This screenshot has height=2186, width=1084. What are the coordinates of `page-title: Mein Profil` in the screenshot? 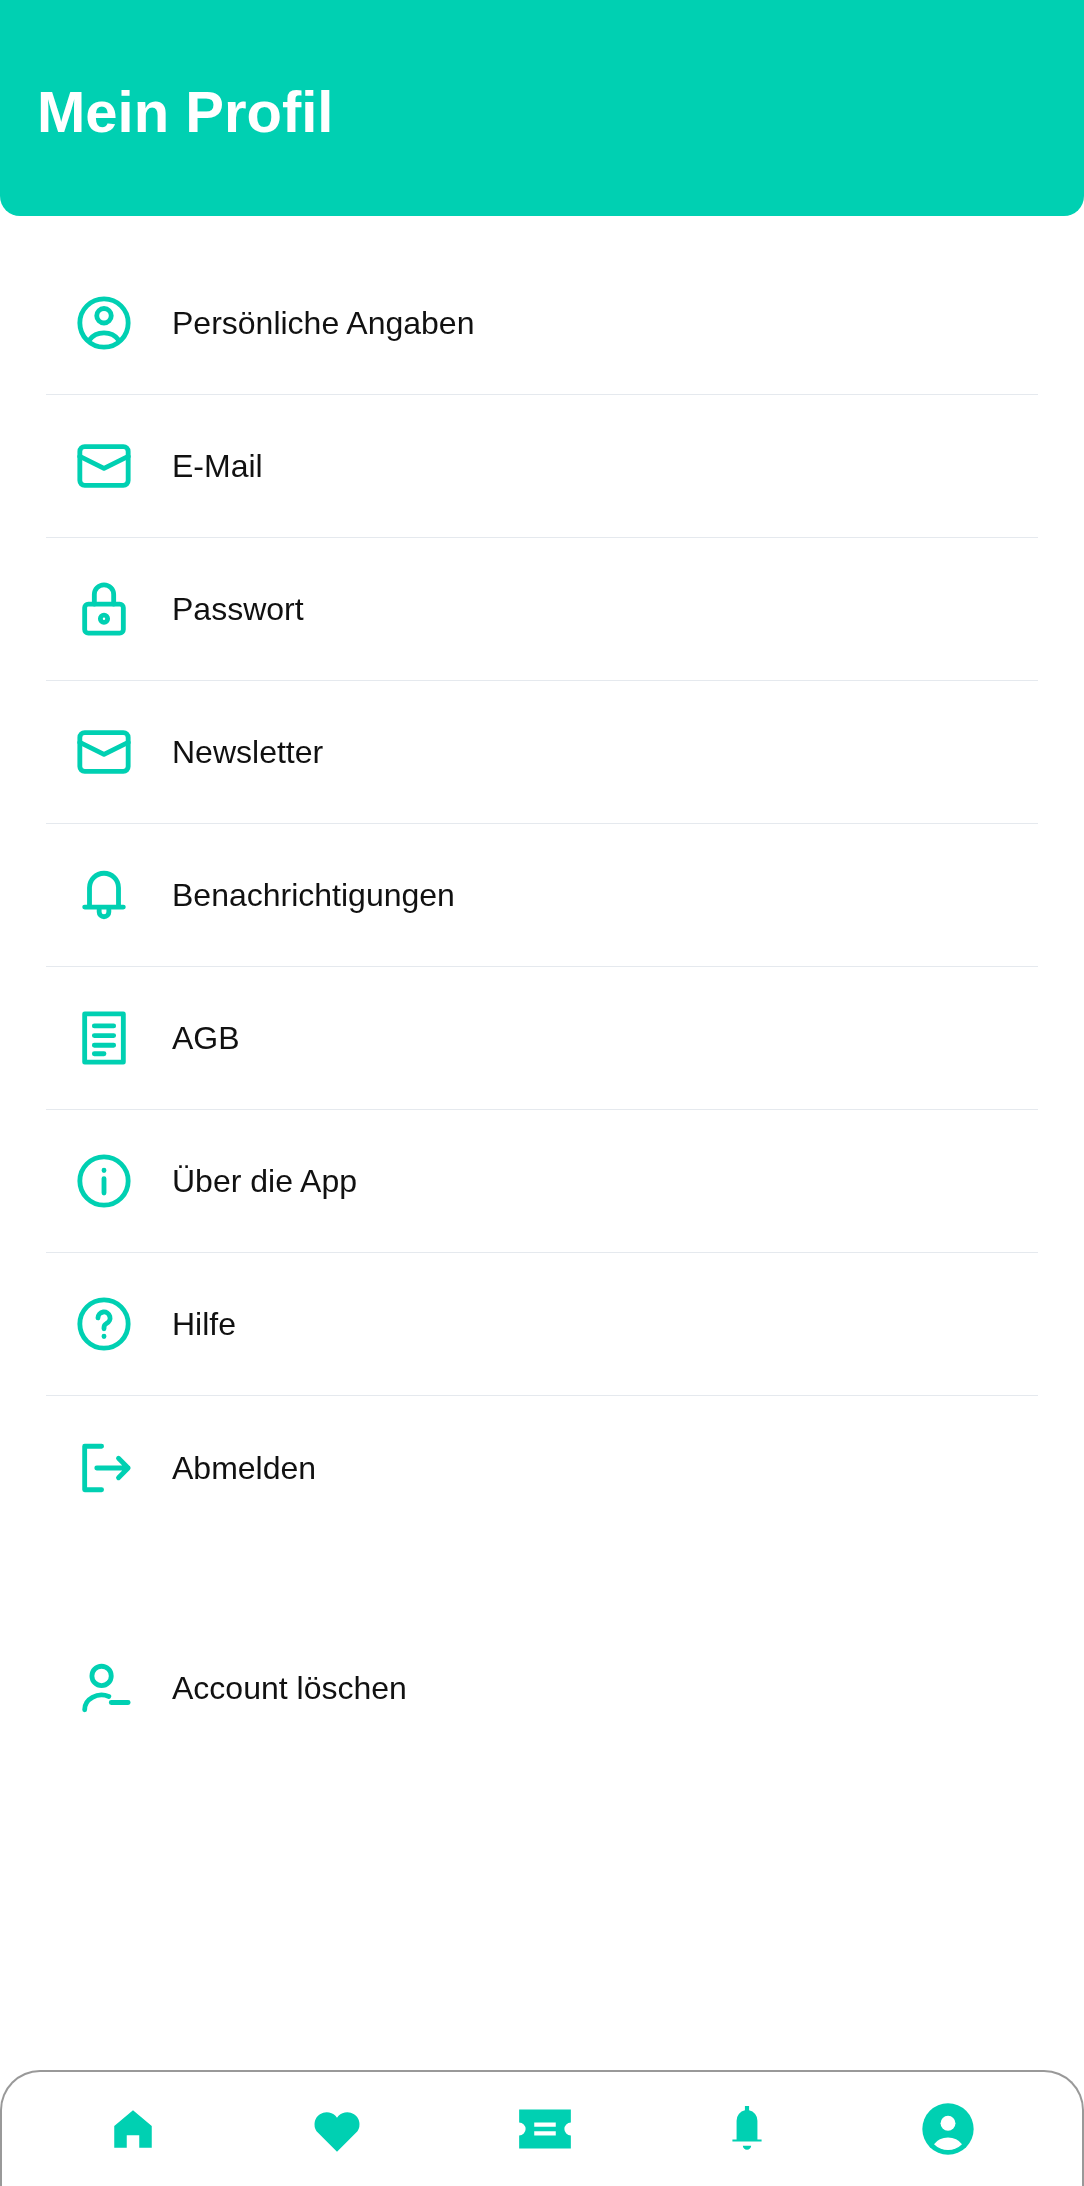 It's located at (185, 112).